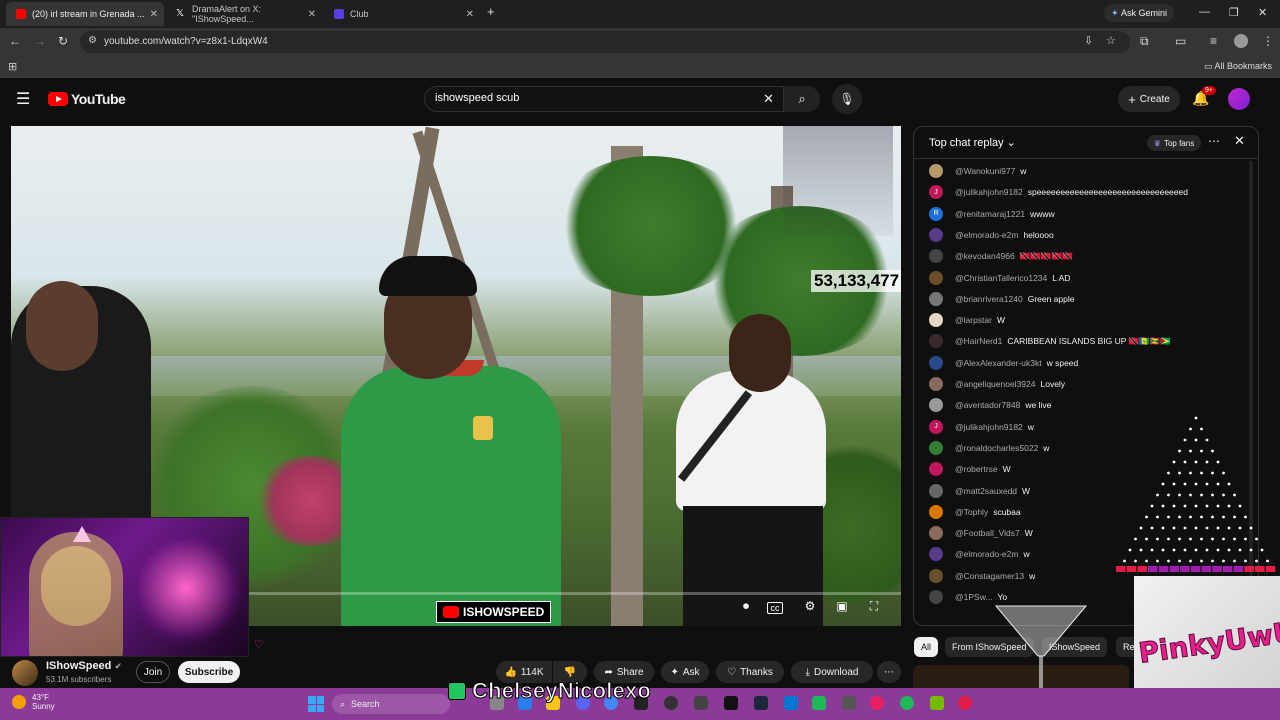 The width and height of the screenshot is (1280, 720). What do you see at coordinates (847, 99) in the screenshot?
I see `voice-search-button: 🎙` at bounding box center [847, 99].